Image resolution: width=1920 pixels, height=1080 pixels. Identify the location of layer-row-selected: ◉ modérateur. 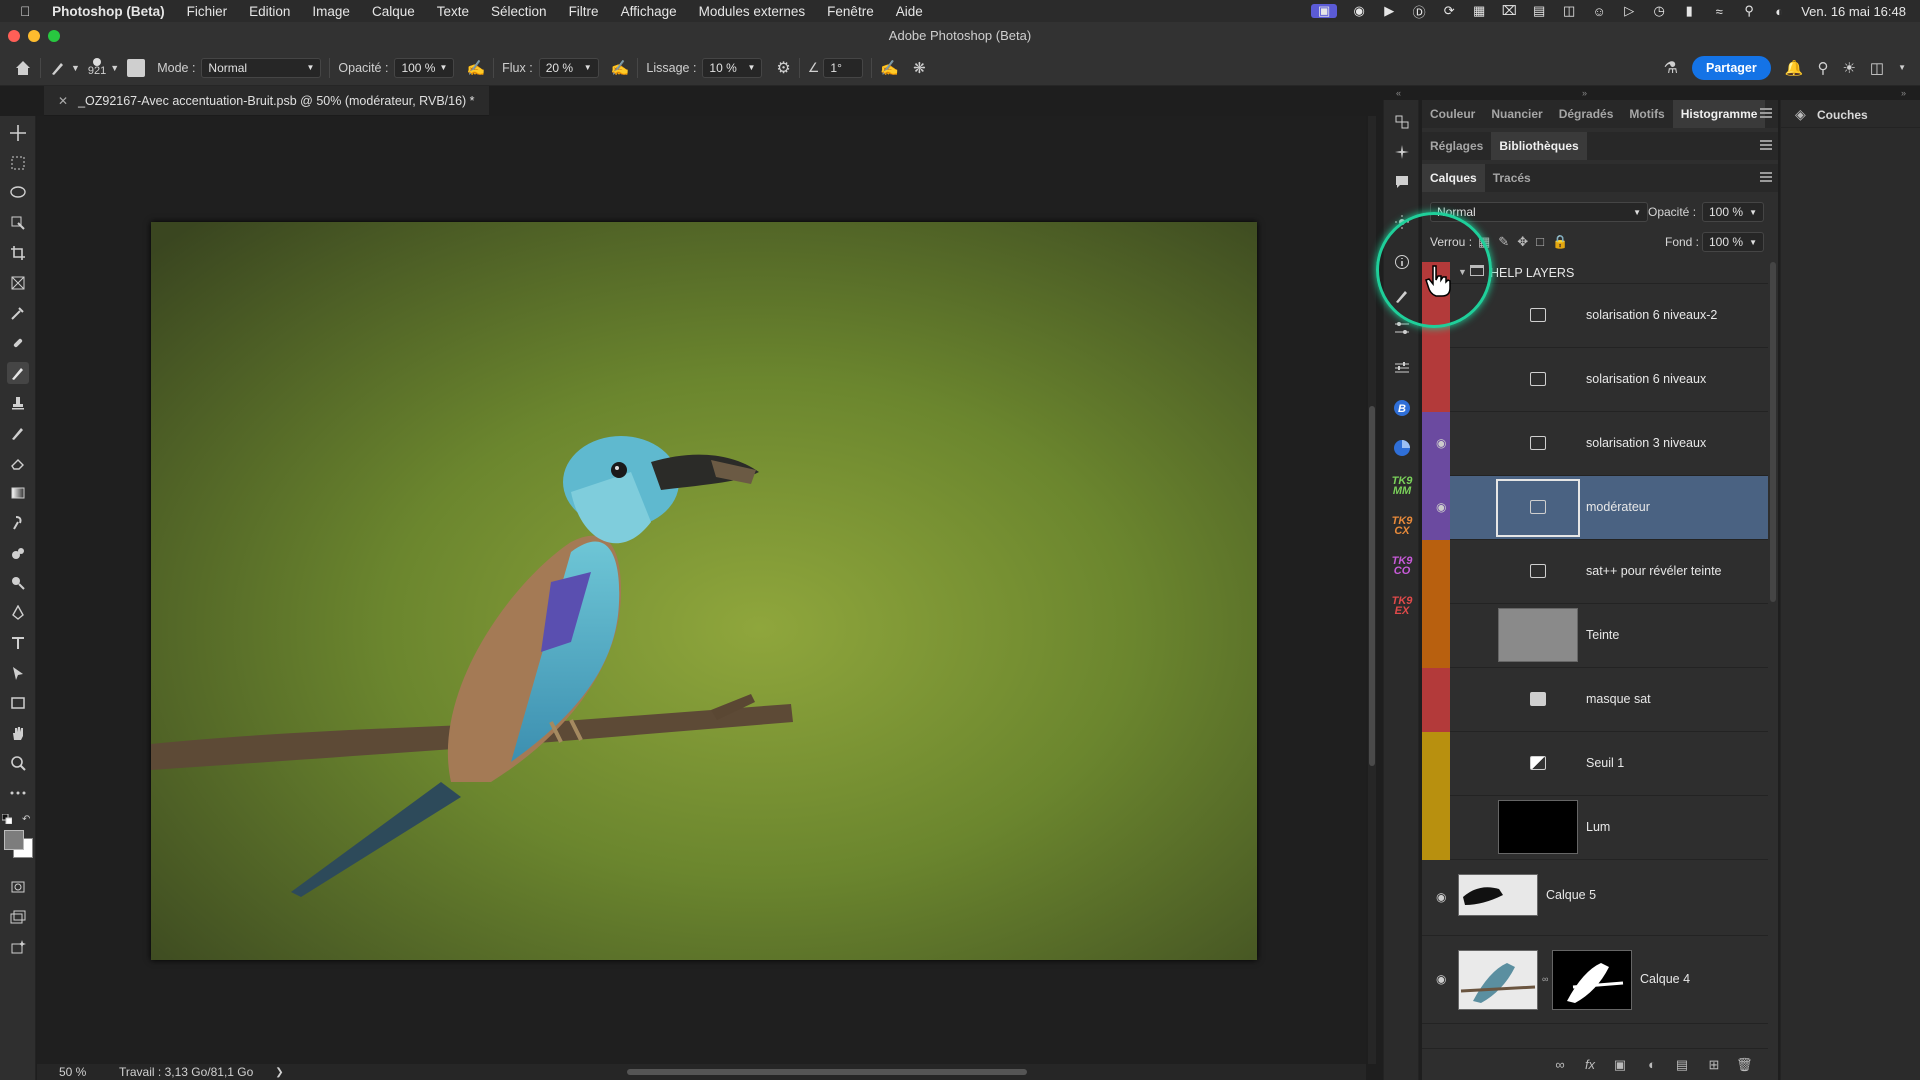
(1595, 508).